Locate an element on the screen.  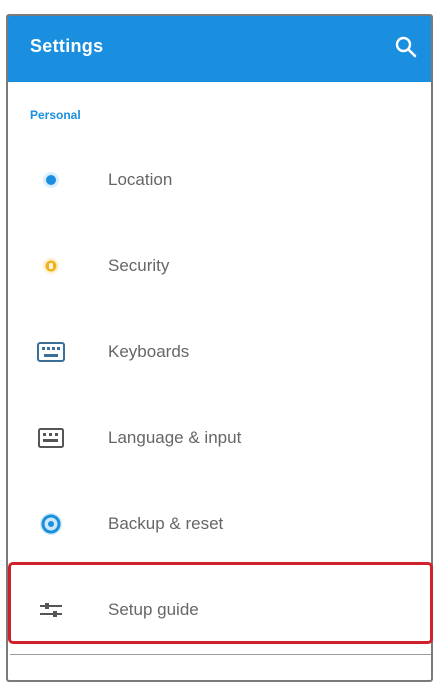
settings-item-backup-reset: Backup & reset is located at coordinates (219, 524).